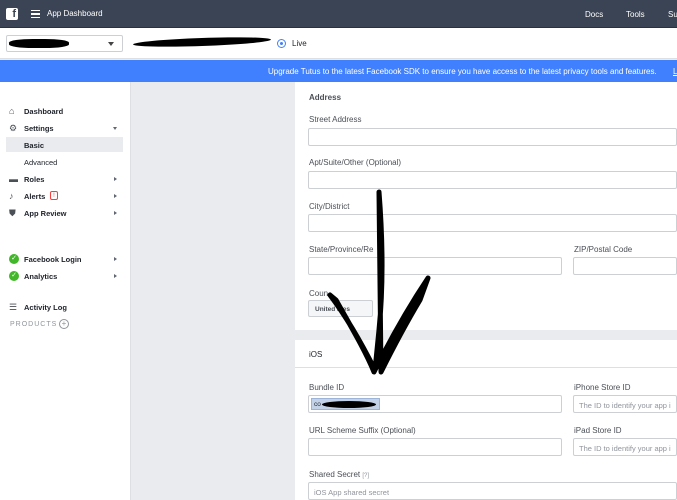 This screenshot has height=500, width=677. Describe the element at coordinates (65, 128) in the screenshot. I see `sidebar-item-settings: ⚙ Settings` at that location.